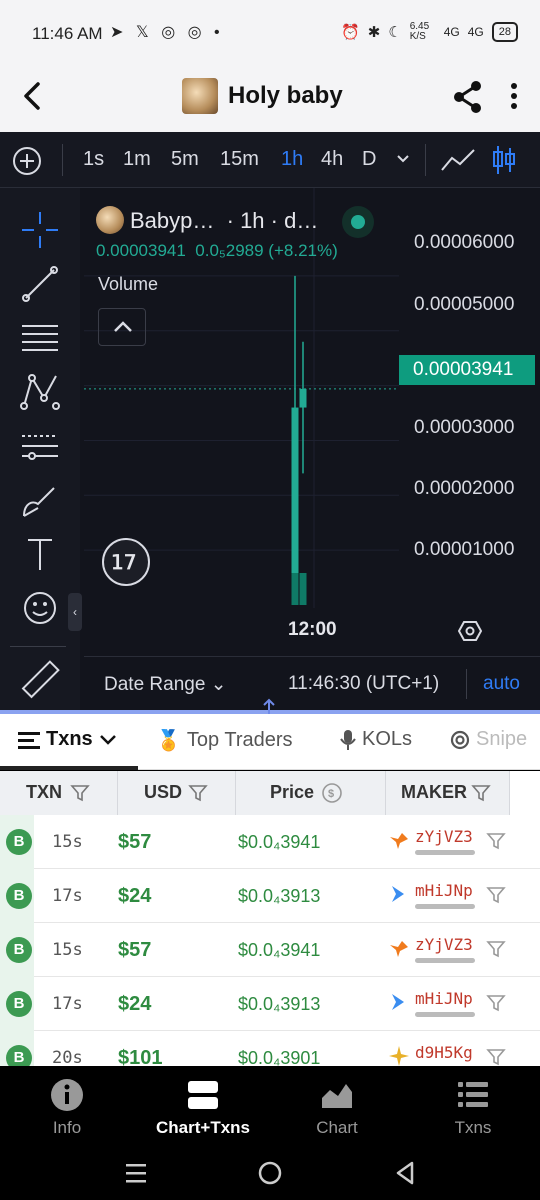 The width and height of the screenshot is (540, 1200). Describe the element at coordinates (369, 159) in the screenshot. I see `interval-D: D` at that location.